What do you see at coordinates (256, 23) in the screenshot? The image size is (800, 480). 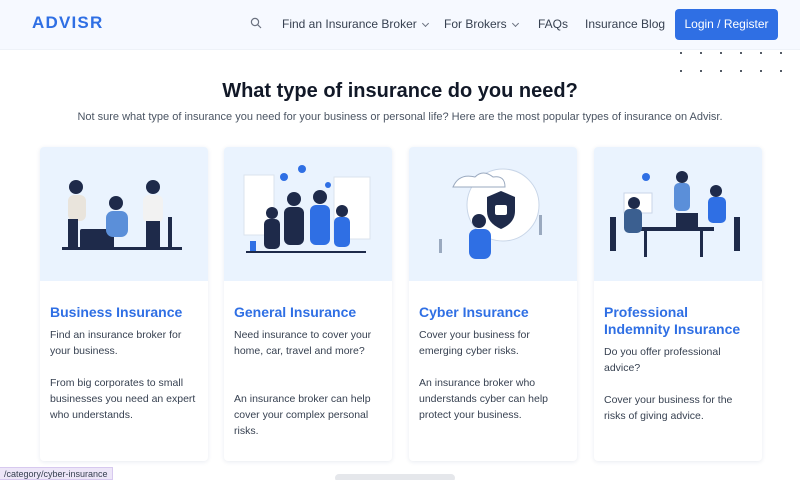 I see `search-icon` at bounding box center [256, 23].